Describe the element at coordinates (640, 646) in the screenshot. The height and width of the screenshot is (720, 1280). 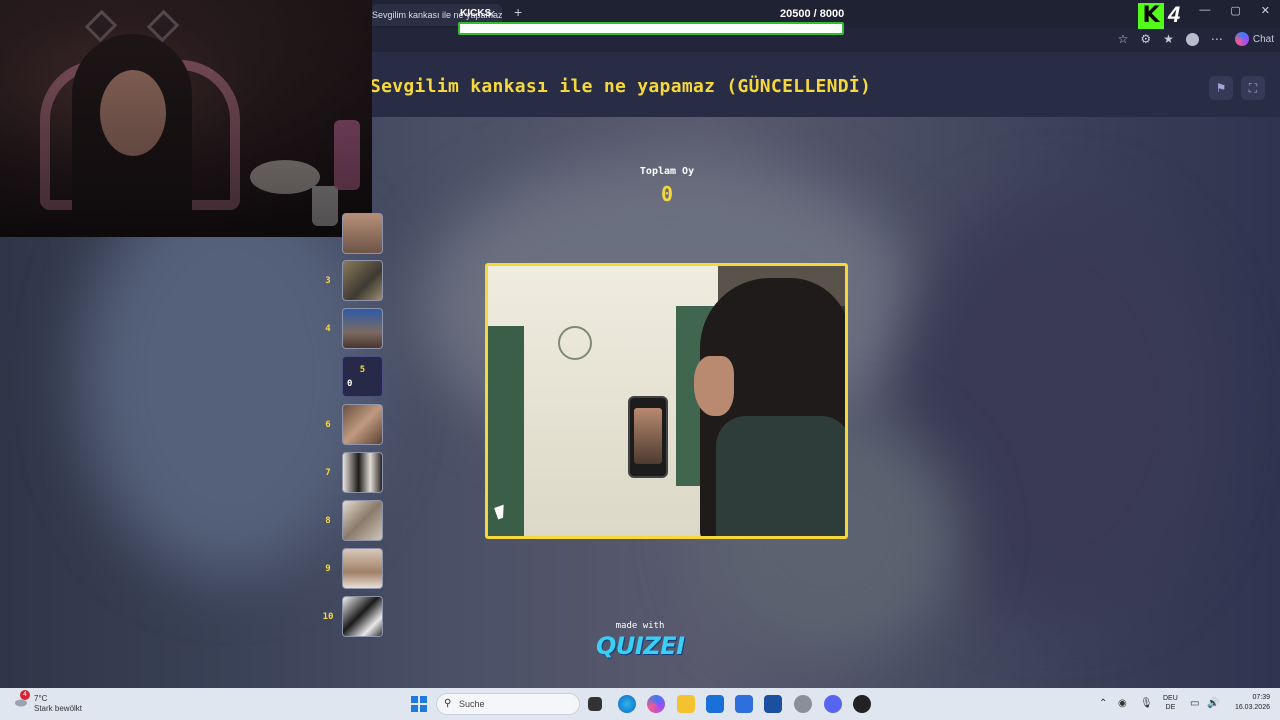
I see `quizei-logo: QUIZEI` at that location.